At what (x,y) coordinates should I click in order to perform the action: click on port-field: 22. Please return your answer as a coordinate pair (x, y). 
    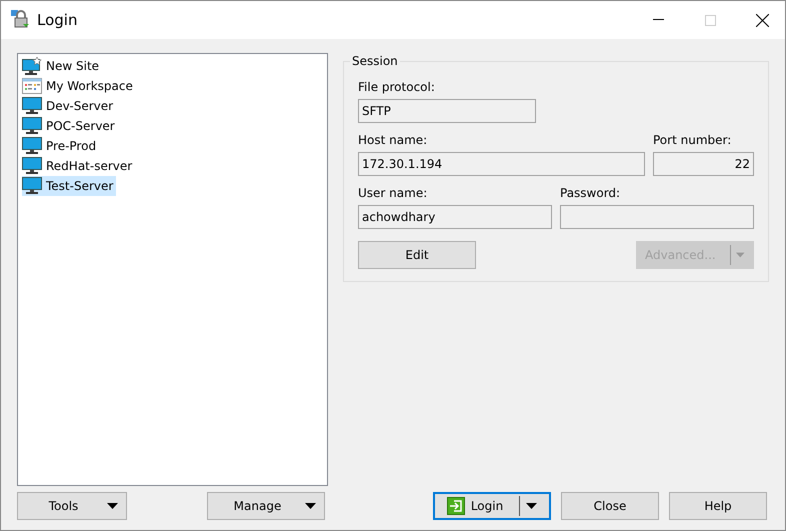
    Looking at the image, I should click on (703, 164).